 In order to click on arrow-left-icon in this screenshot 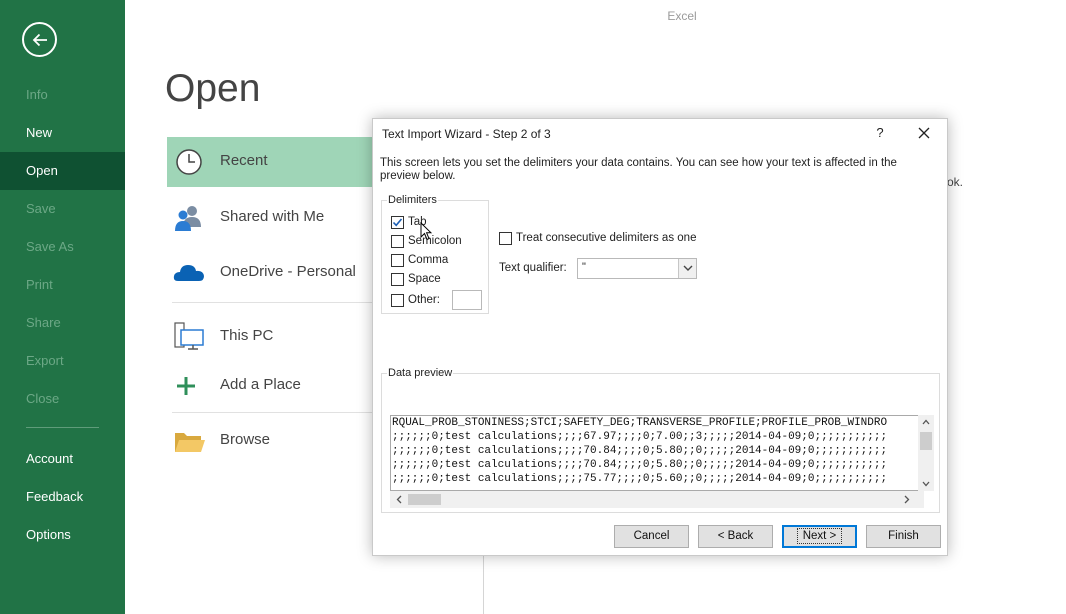, I will do `click(39, 40)`.